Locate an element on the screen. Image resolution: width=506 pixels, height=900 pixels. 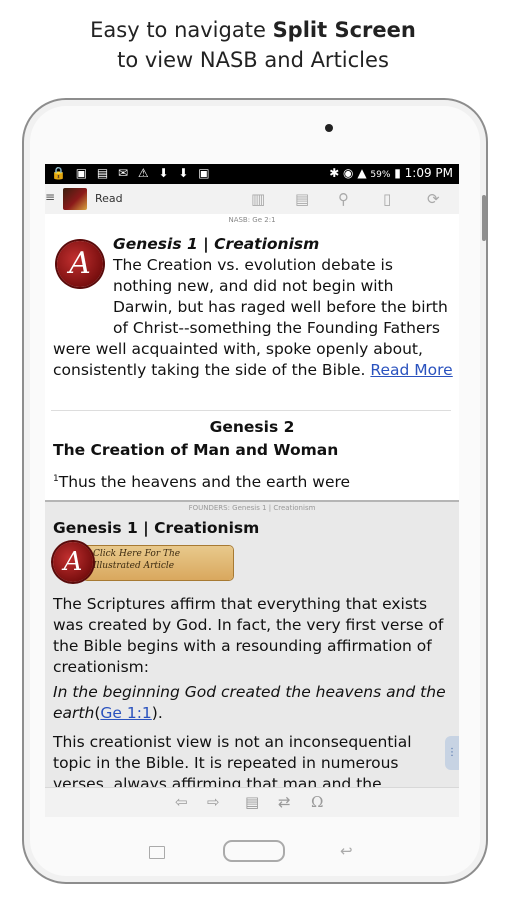
hardware-nav-bar: ↩ is located at coordinates (252, 850).